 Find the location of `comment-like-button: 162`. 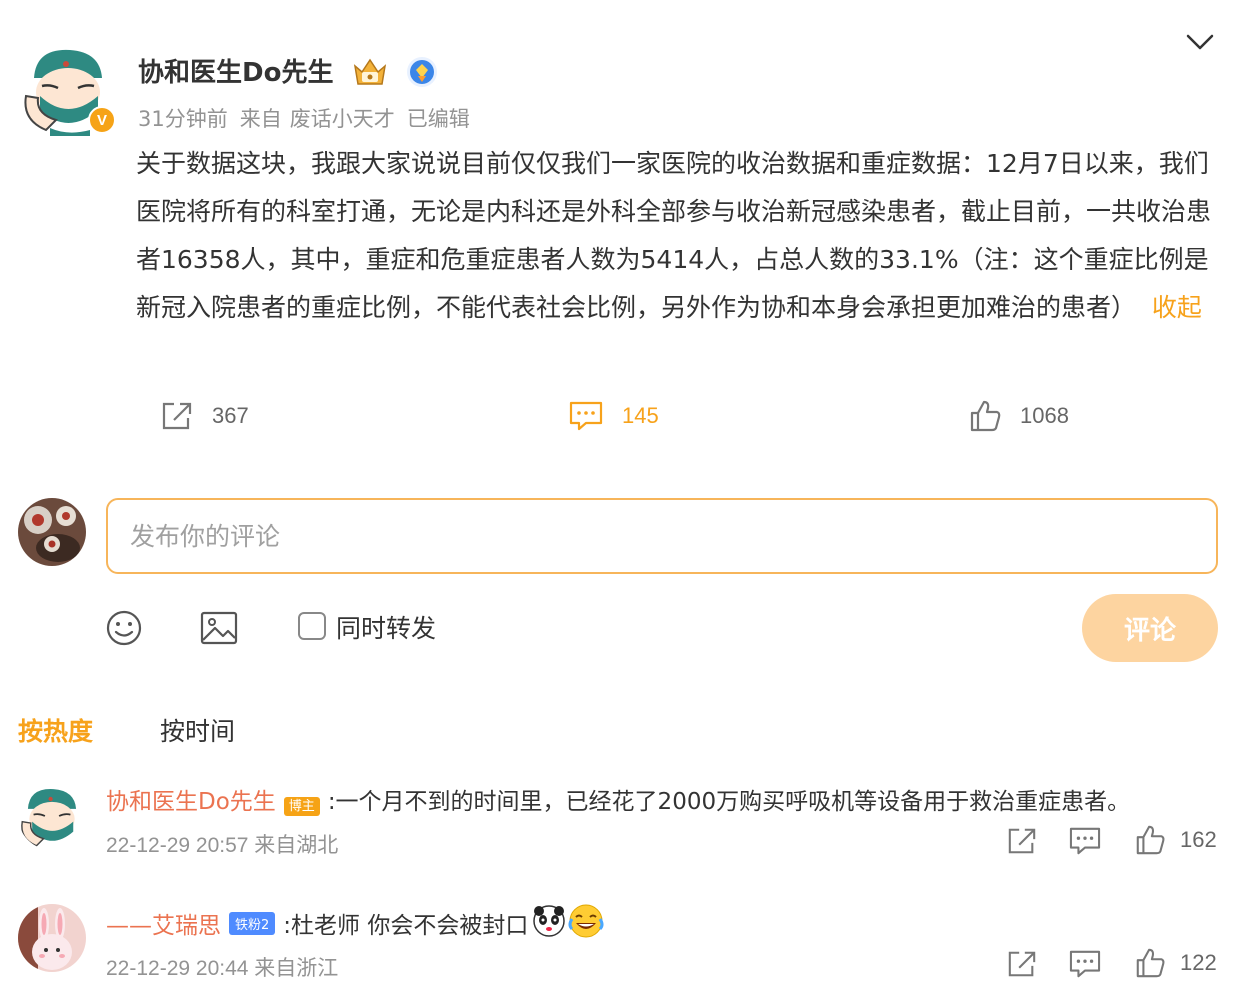

comment-like-button: 162 is located at coordinates (1175, 840).